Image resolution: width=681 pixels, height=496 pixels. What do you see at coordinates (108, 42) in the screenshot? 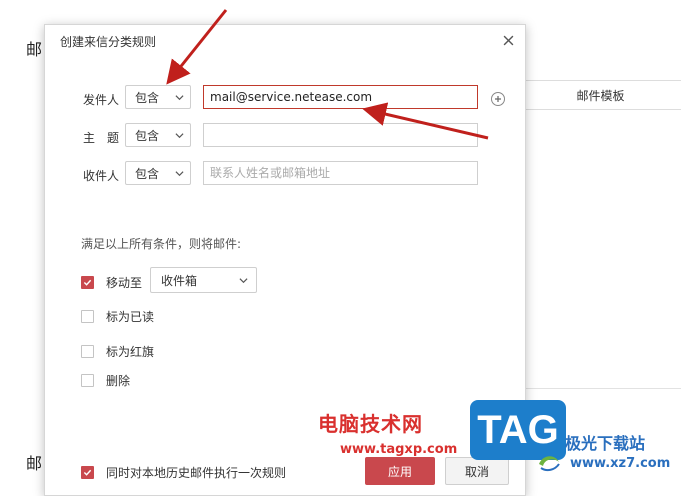
I see `dialog-title: 创建来信分类规则` at bounding box center [108, 42].